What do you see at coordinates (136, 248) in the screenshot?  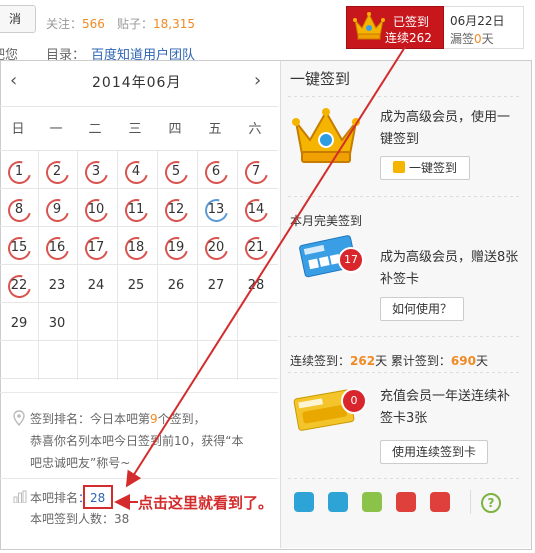 I see `calendar-day: 18` at bounding box center [136, 248].